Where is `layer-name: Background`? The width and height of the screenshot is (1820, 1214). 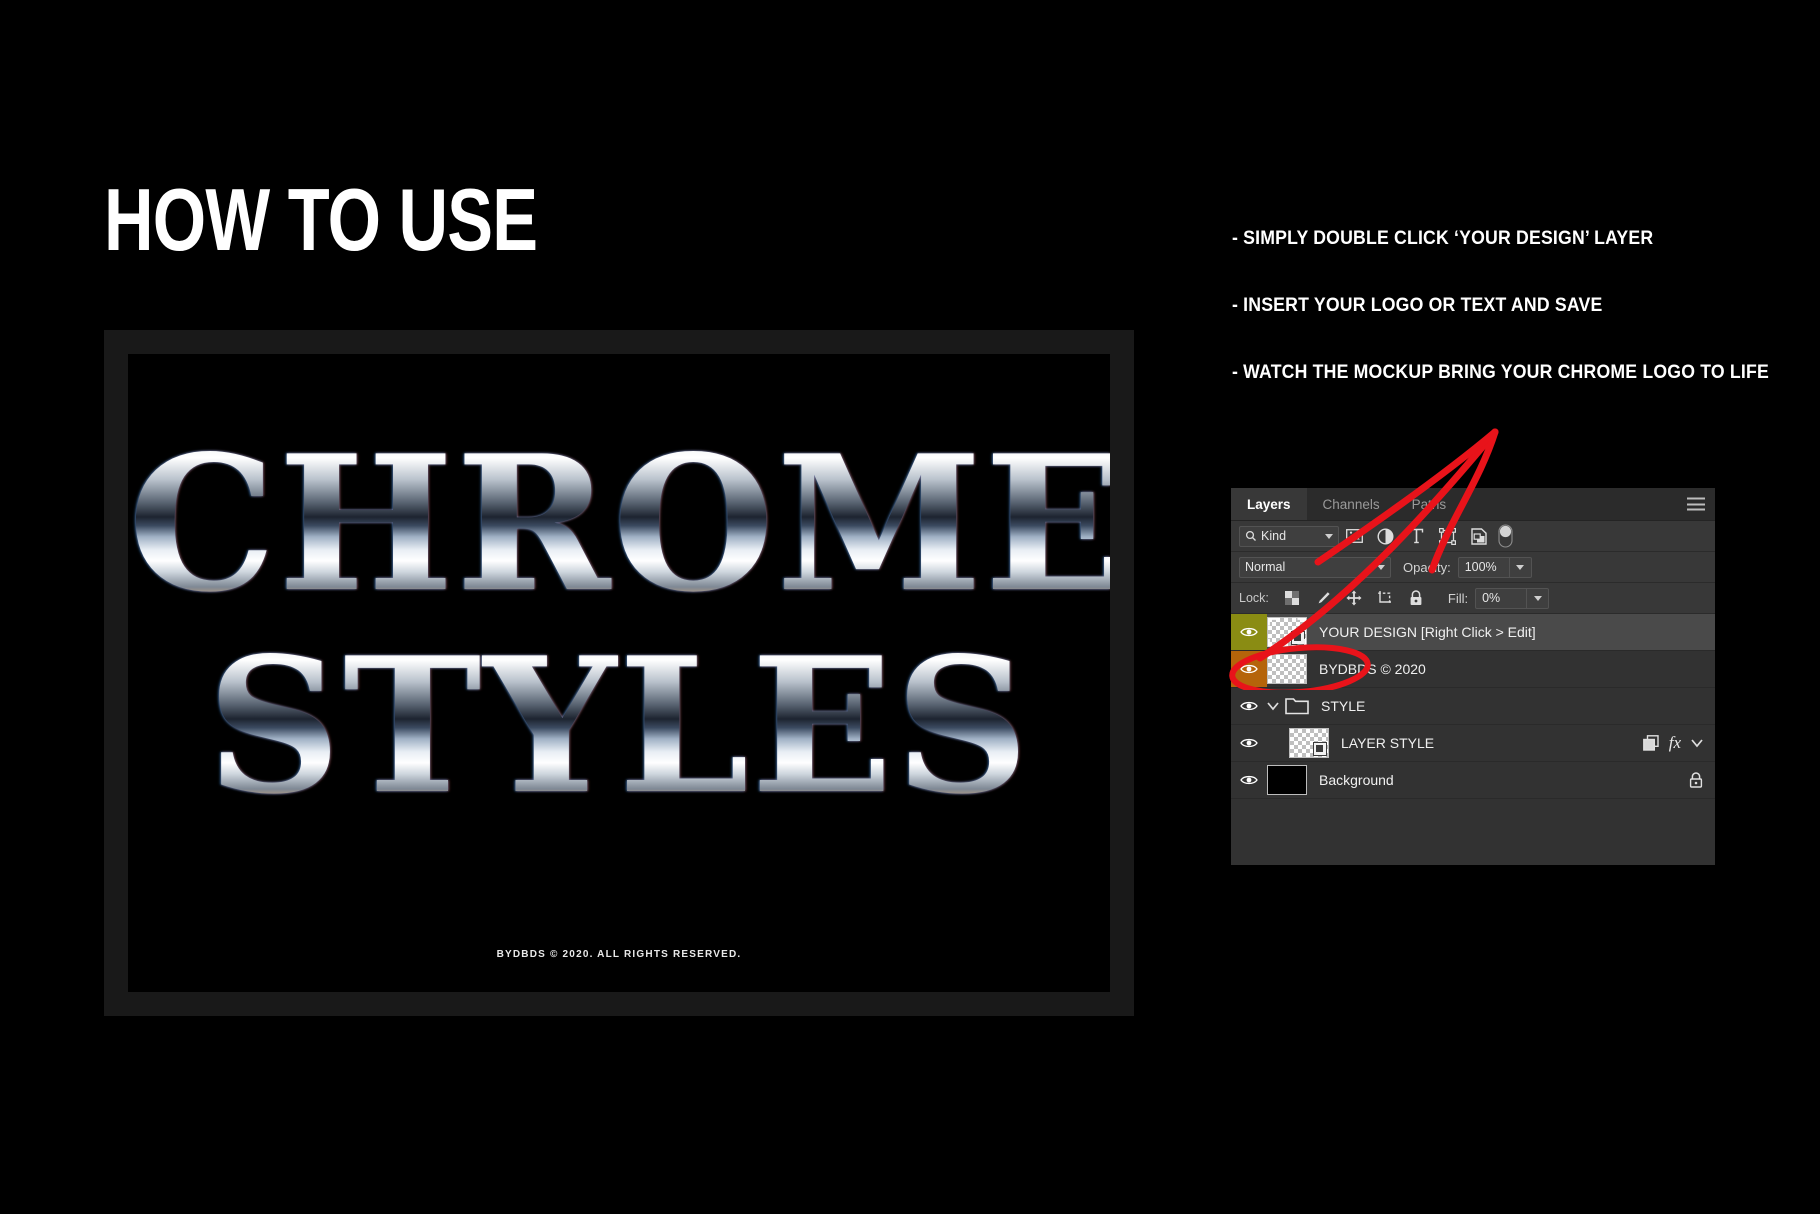 layer-name: Background is located at coordinates (1356, 780).